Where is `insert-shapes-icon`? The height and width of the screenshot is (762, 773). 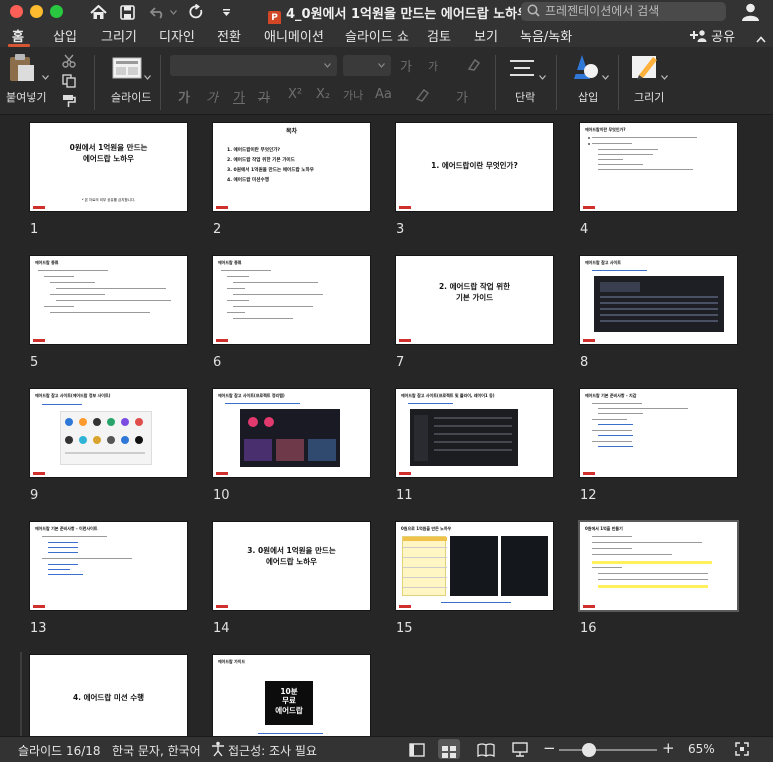
insert-shapes-icon is located at coordinates (585, 69).